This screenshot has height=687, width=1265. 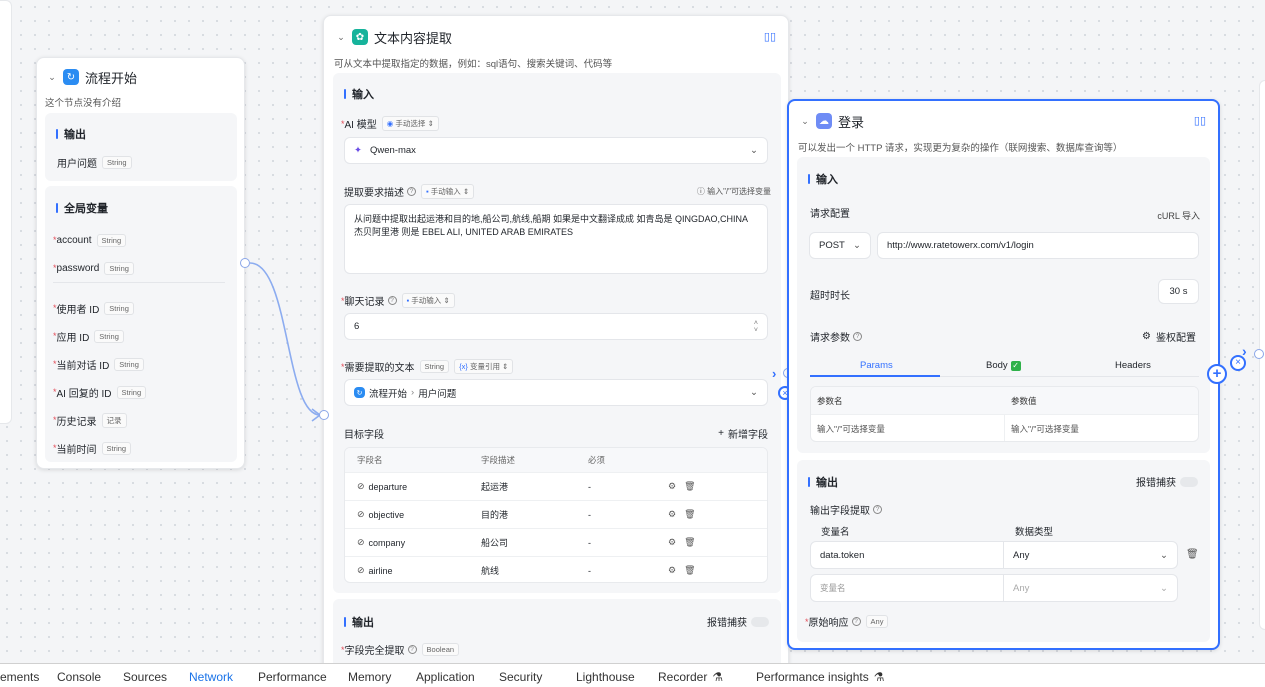 I want to click on method-select: POST ⌄, so click(x=840, y=245).